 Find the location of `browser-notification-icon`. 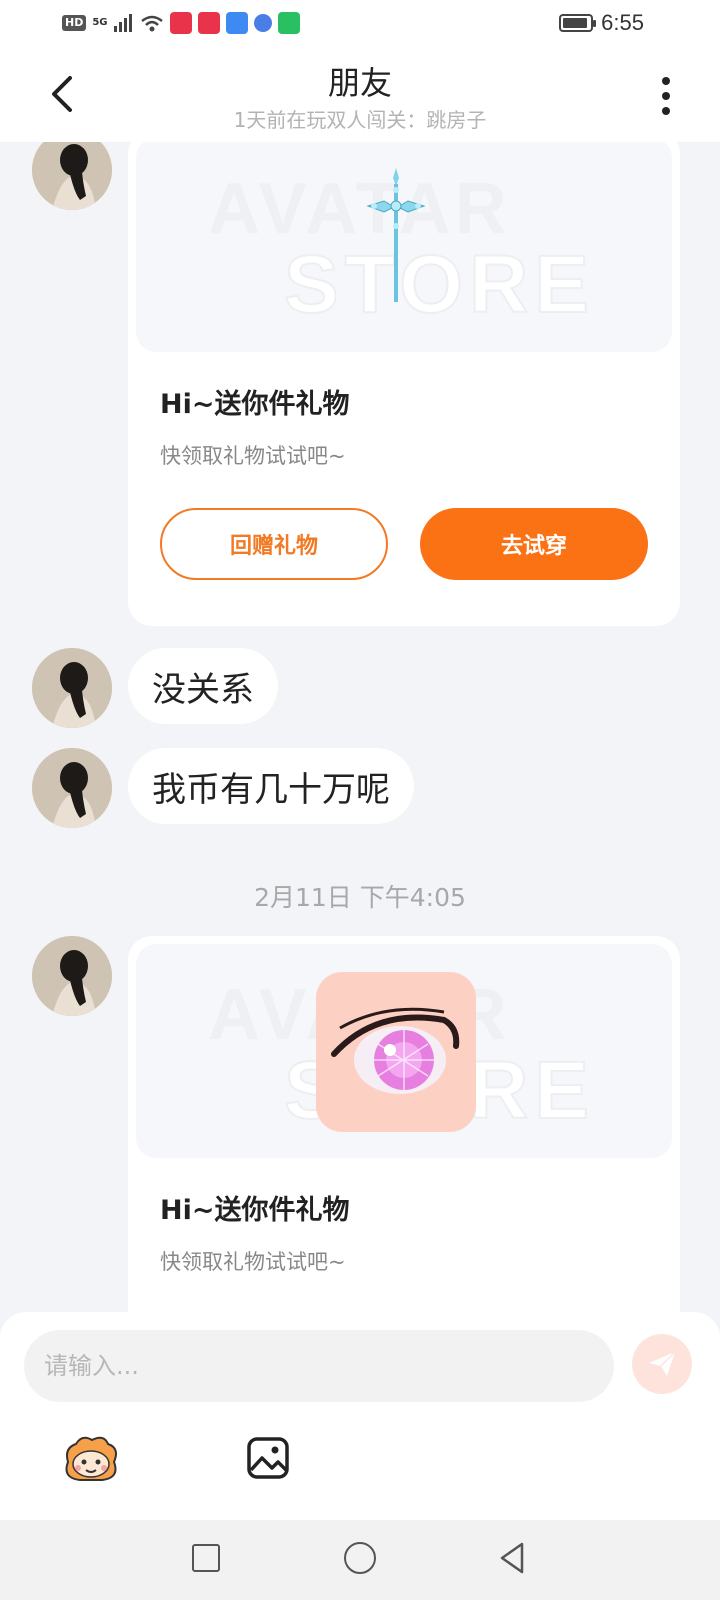

browser-notification-icon is located at coordinates (262, 23).